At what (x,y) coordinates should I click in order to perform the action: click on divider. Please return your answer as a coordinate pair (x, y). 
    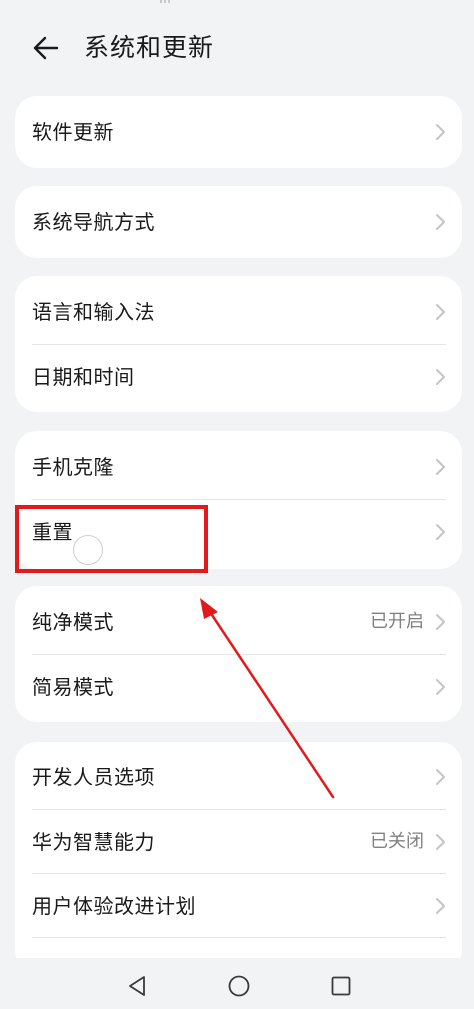
    Looking at the image, I should click on (239, 937).